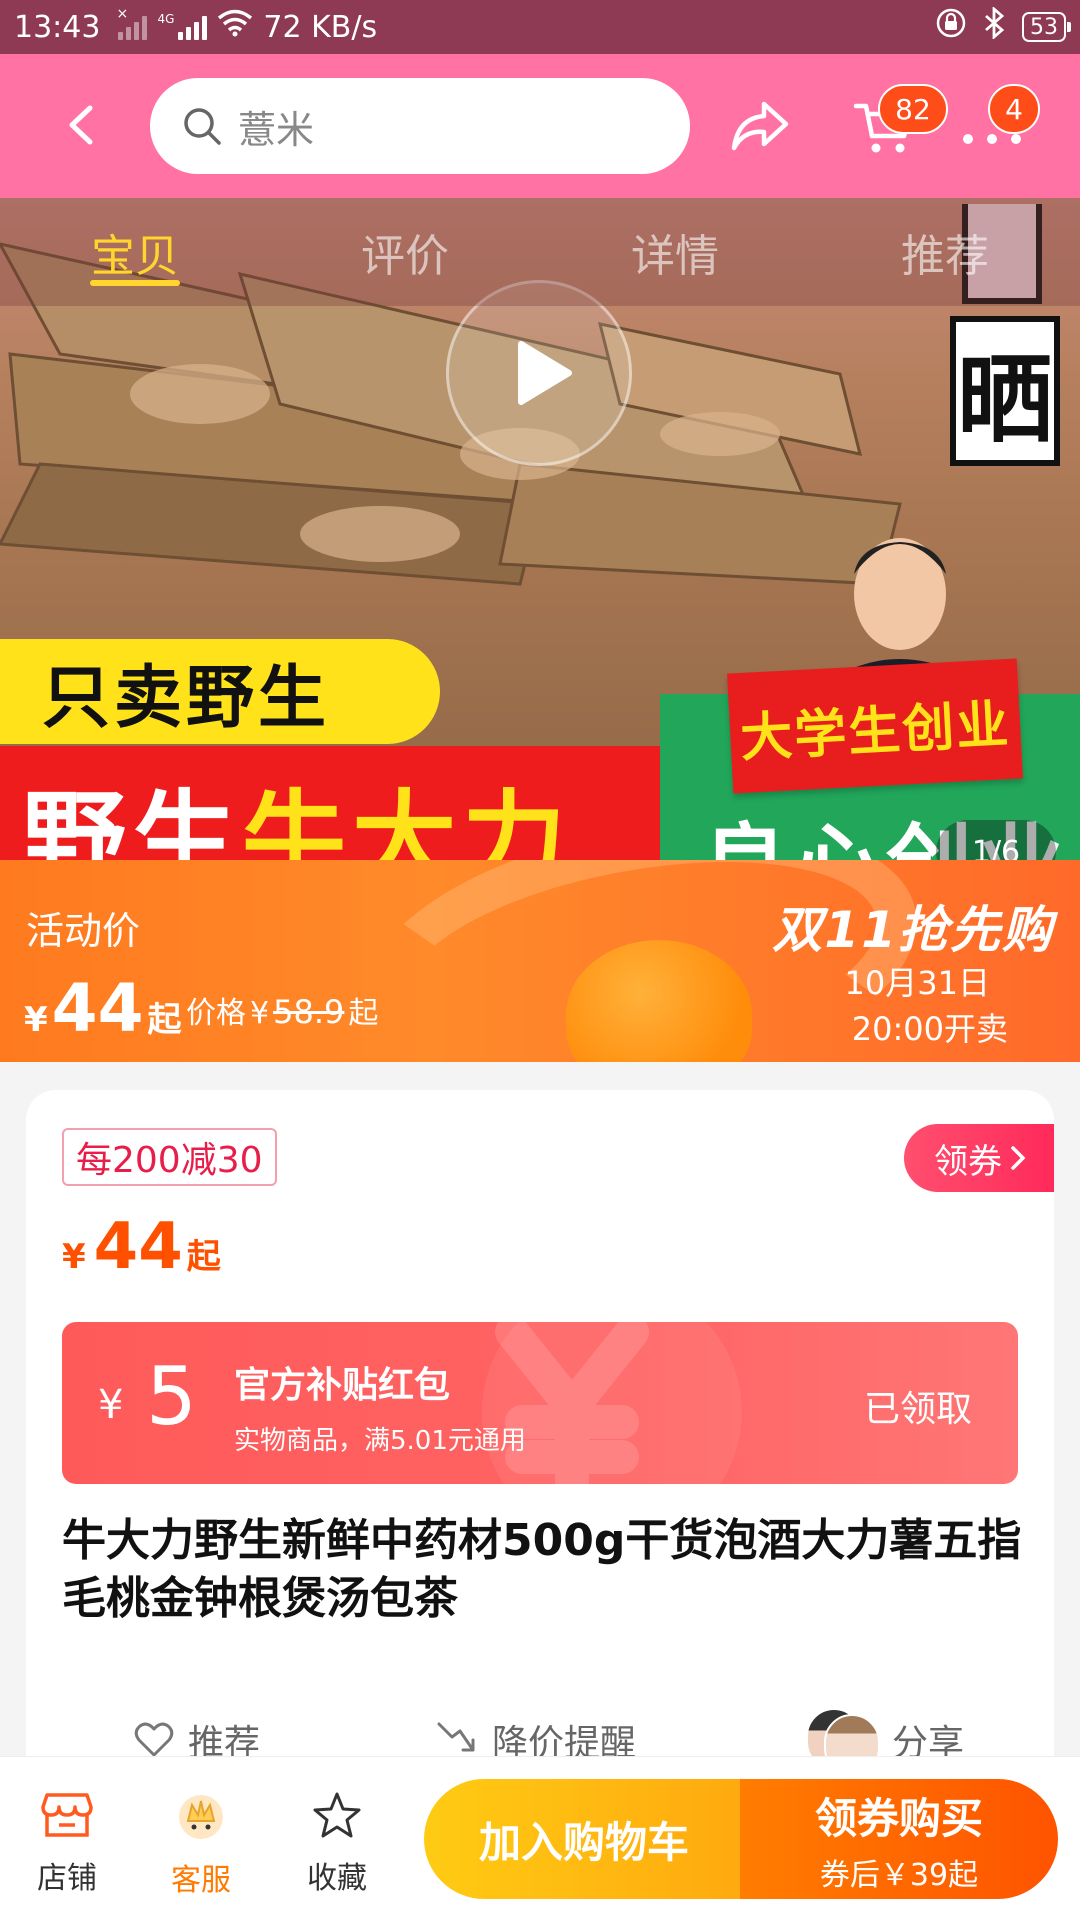  Describe the element at coordinates (132, 819) in the screenshot. I see `banner-red-white-text: 野生` at that location.